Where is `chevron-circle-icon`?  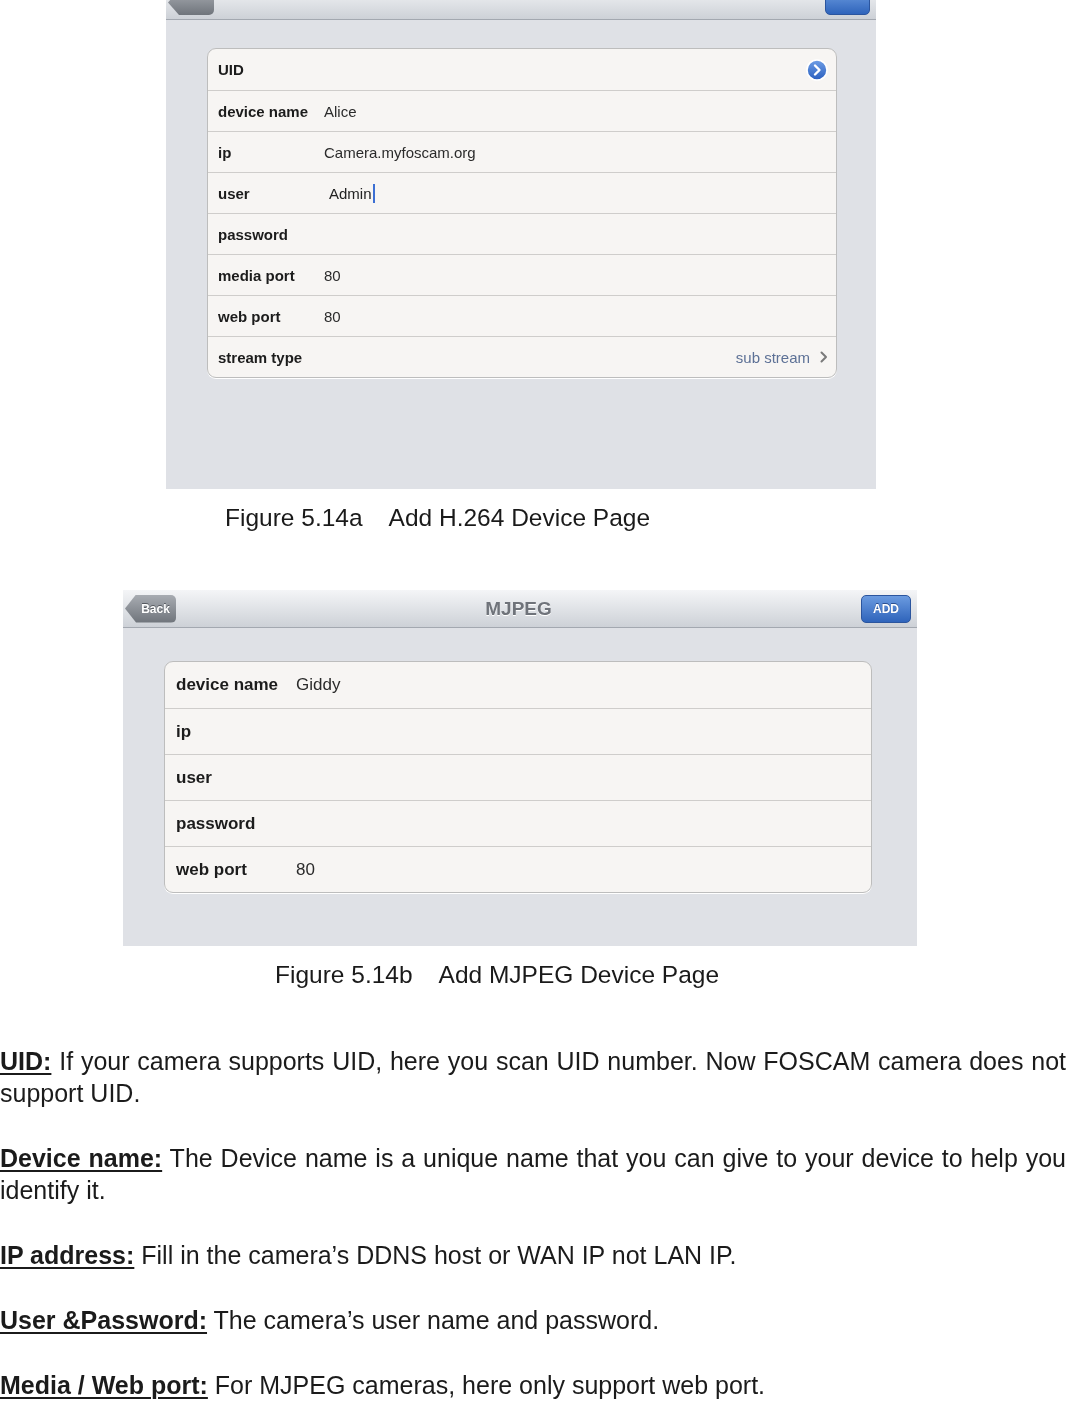
chevron-circle-icon is located at coordinates (817, 69).